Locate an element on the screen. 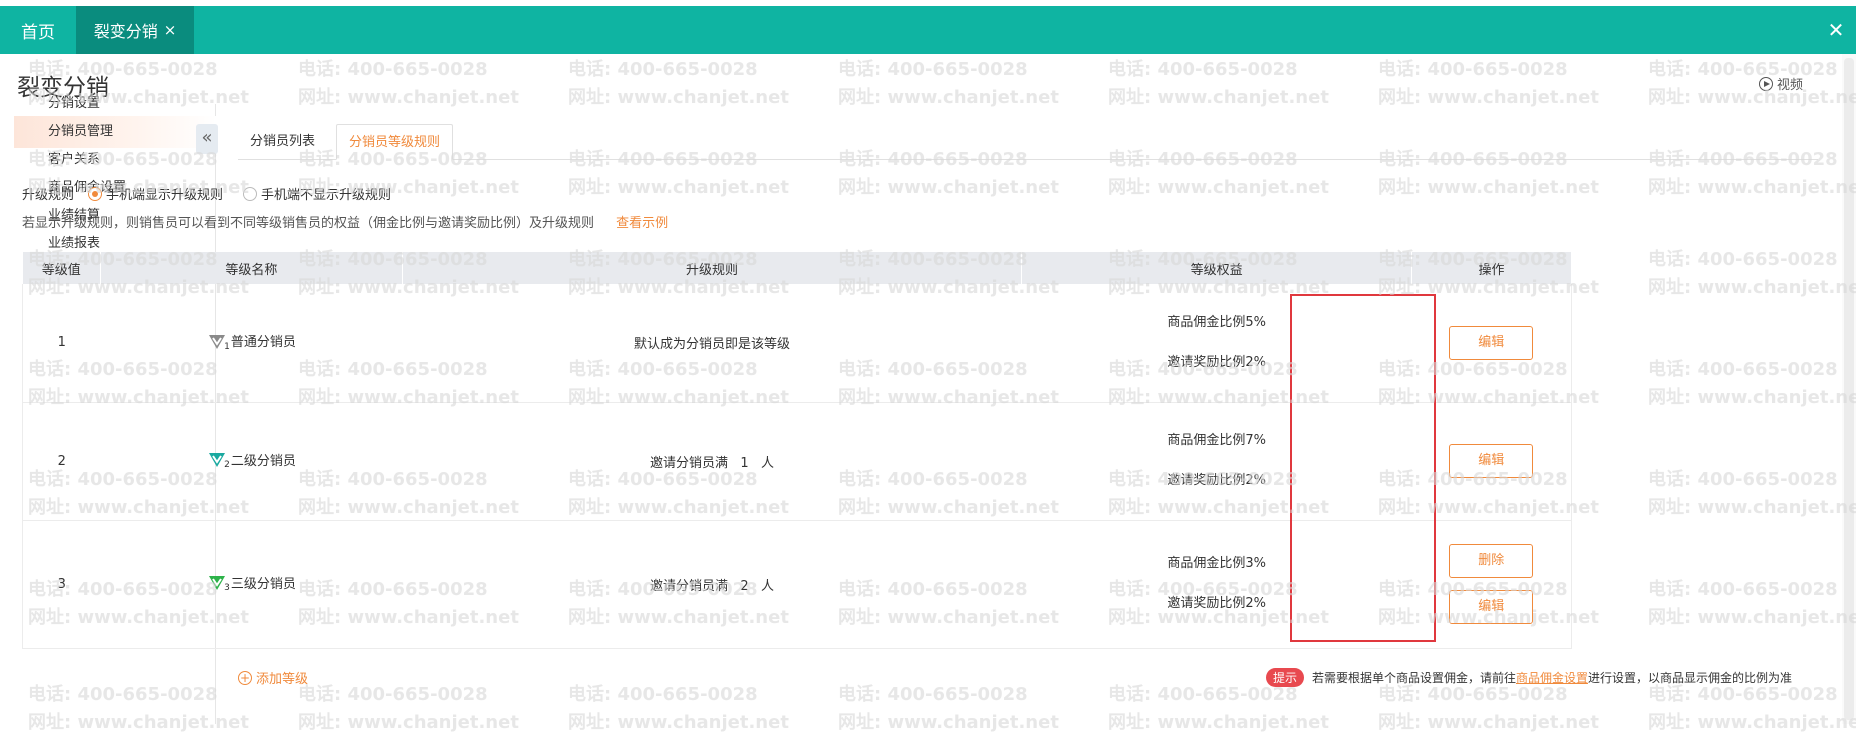 This screenshot has width=1856, height=734. level-badge-icon: 3 is located at coordinates (218, 582).